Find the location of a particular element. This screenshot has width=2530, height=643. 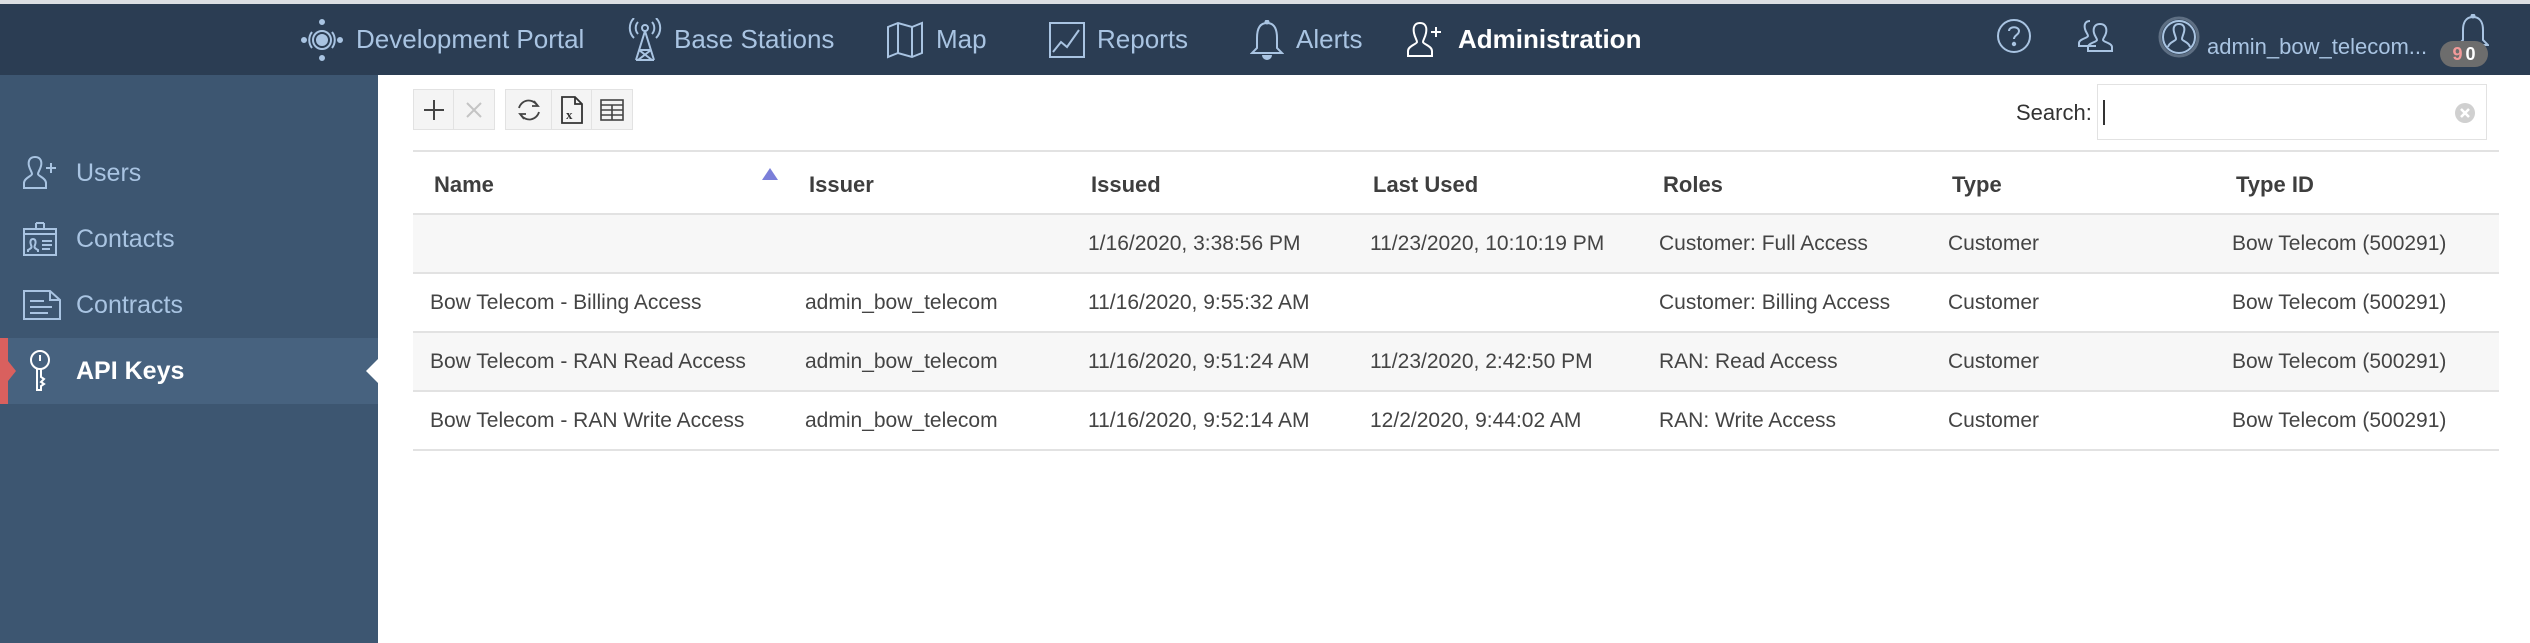

help-icon is located at coordinates (2014, 36).